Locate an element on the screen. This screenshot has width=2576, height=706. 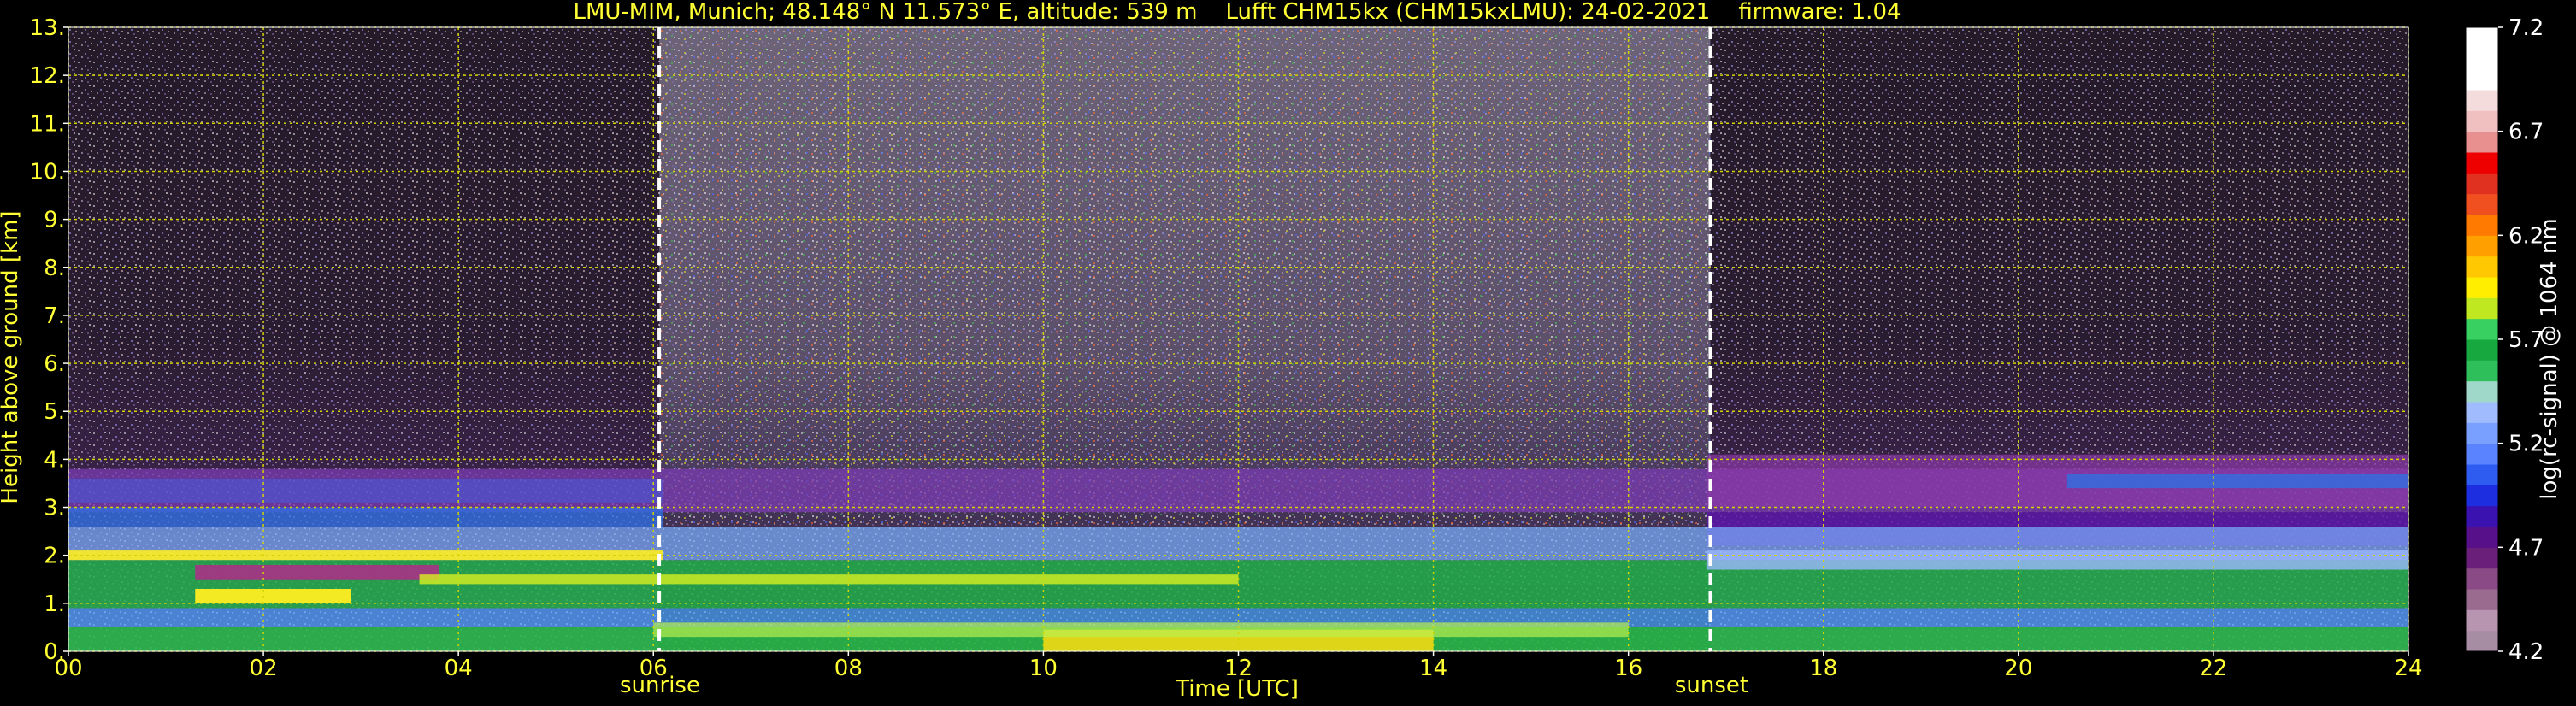
colorbar-tick-label: 7.2 is located at coordinates (2526, 28).